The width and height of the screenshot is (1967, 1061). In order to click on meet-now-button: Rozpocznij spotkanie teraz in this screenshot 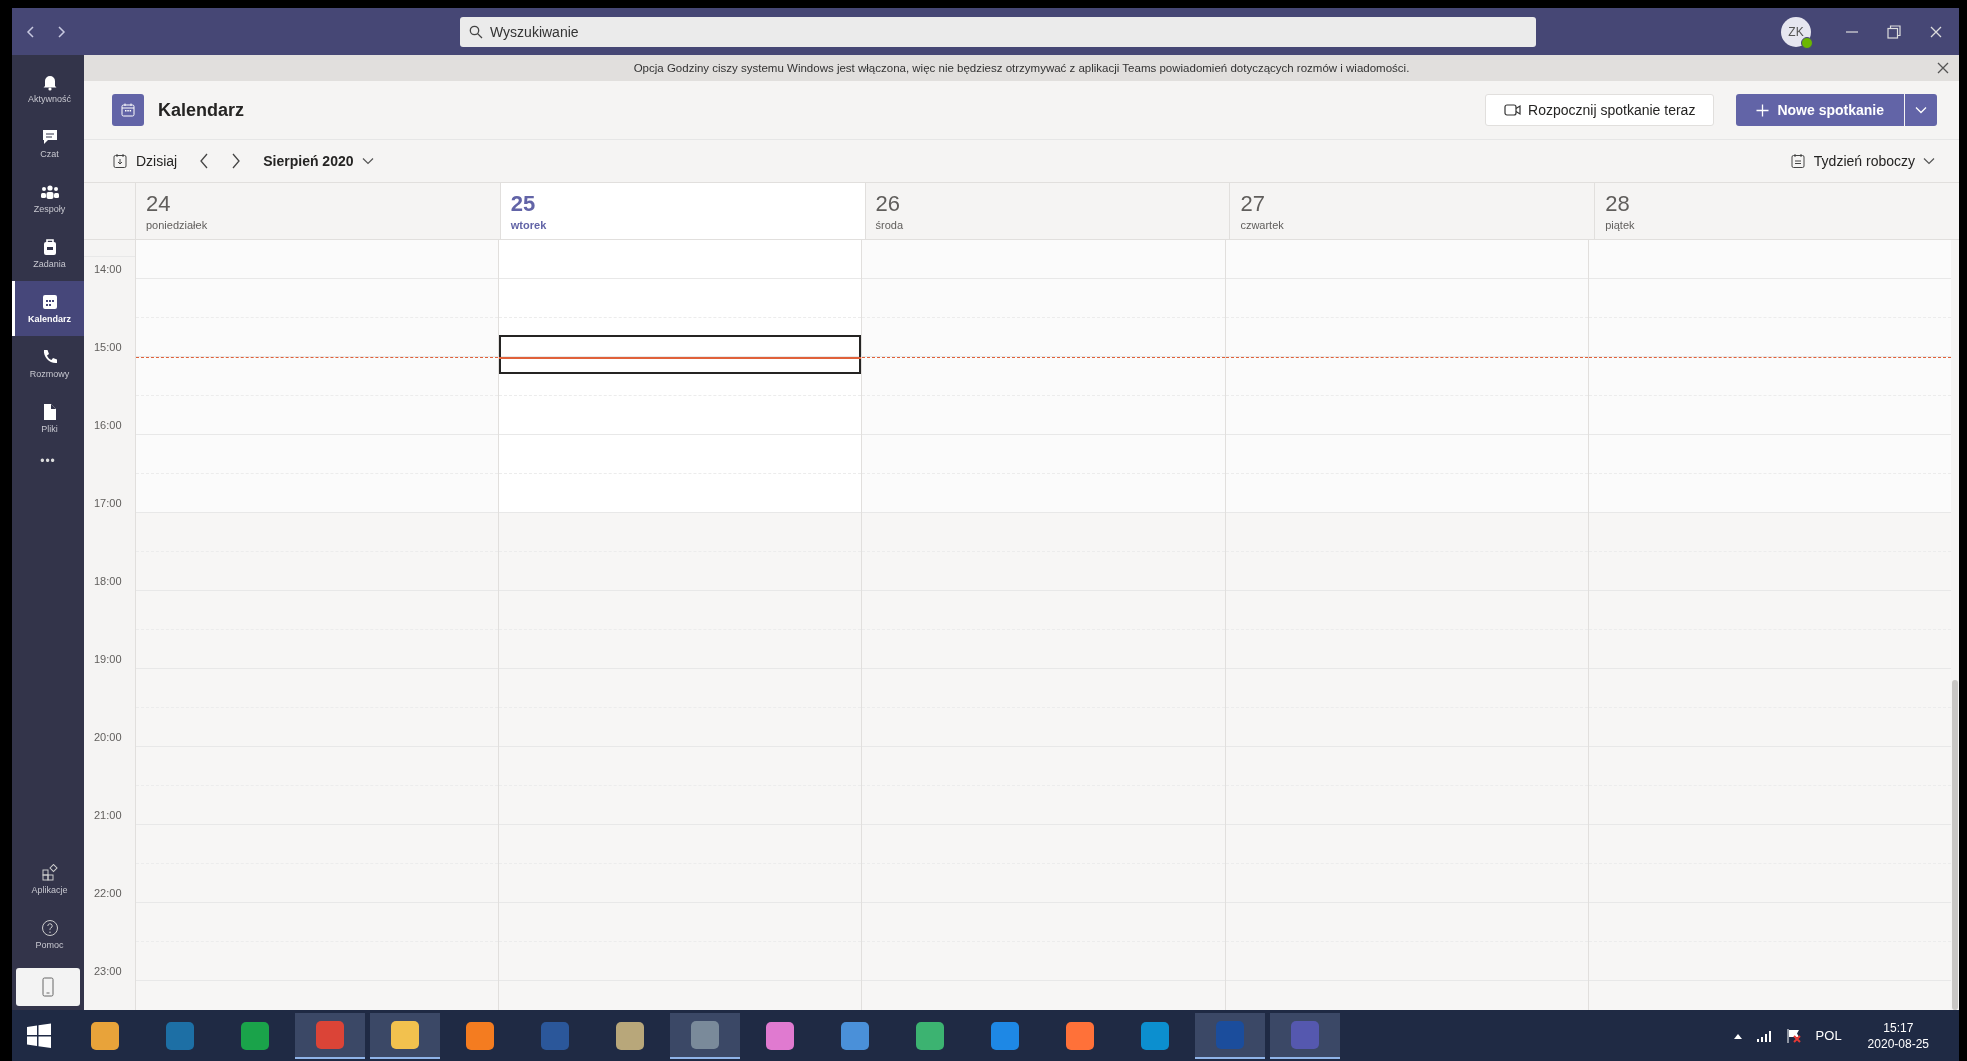, I will do `click(1600, 110)`.